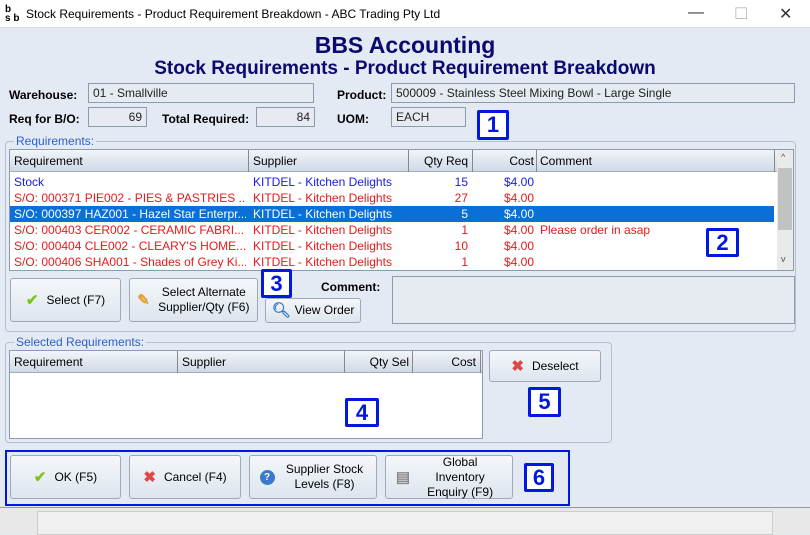 This screenshot has height=535, width=810. Describe the element at coordinates (313, 310) in the screenshot. I see `view-order-button: 🔍︎ View Order` at that location.